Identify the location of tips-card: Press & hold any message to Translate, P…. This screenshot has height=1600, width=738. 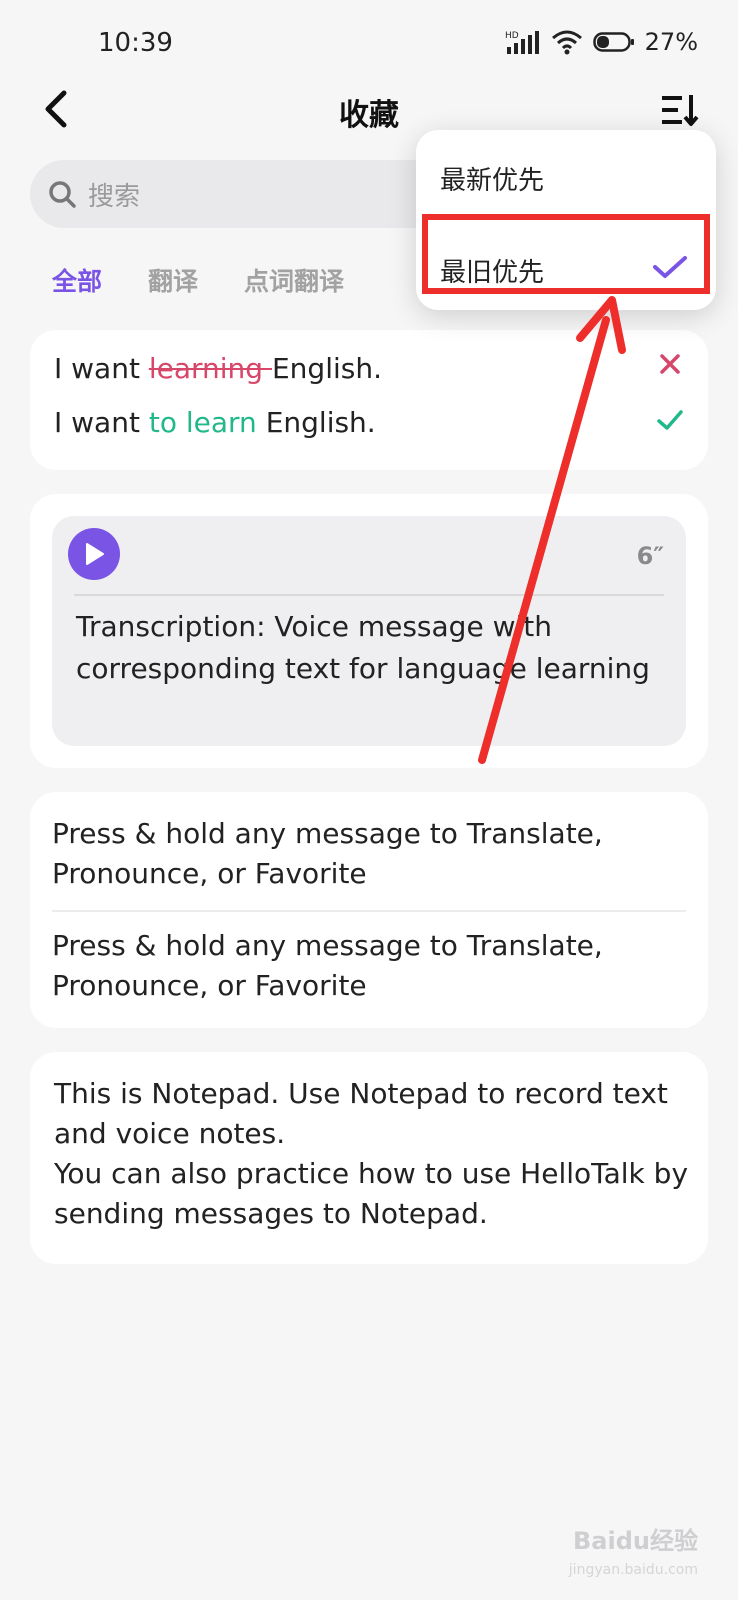
(369, 910).